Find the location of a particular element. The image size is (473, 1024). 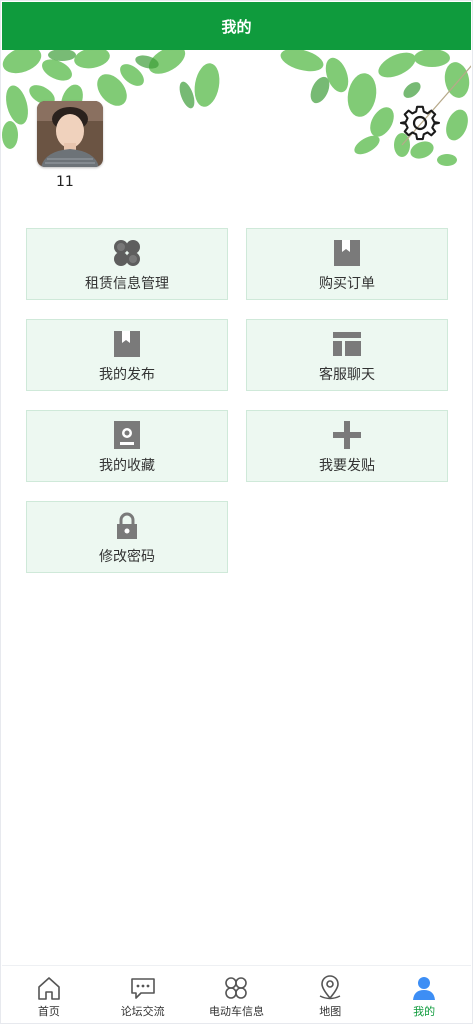

menu-customer-service-chat: 客服聊天 is located at coordinates (347, 355).